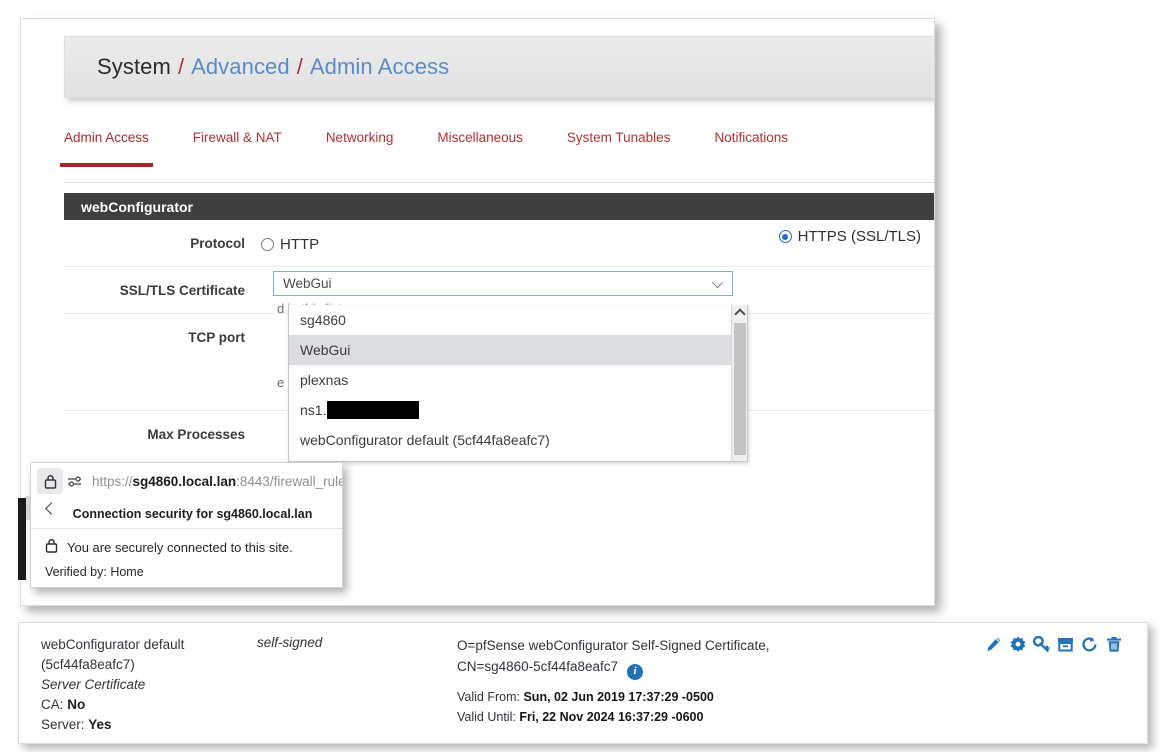 Image resolution: width=1163 pixels, height=752 pixels. I want to click on certificate-type: Server Certificate, so click(93, 684).